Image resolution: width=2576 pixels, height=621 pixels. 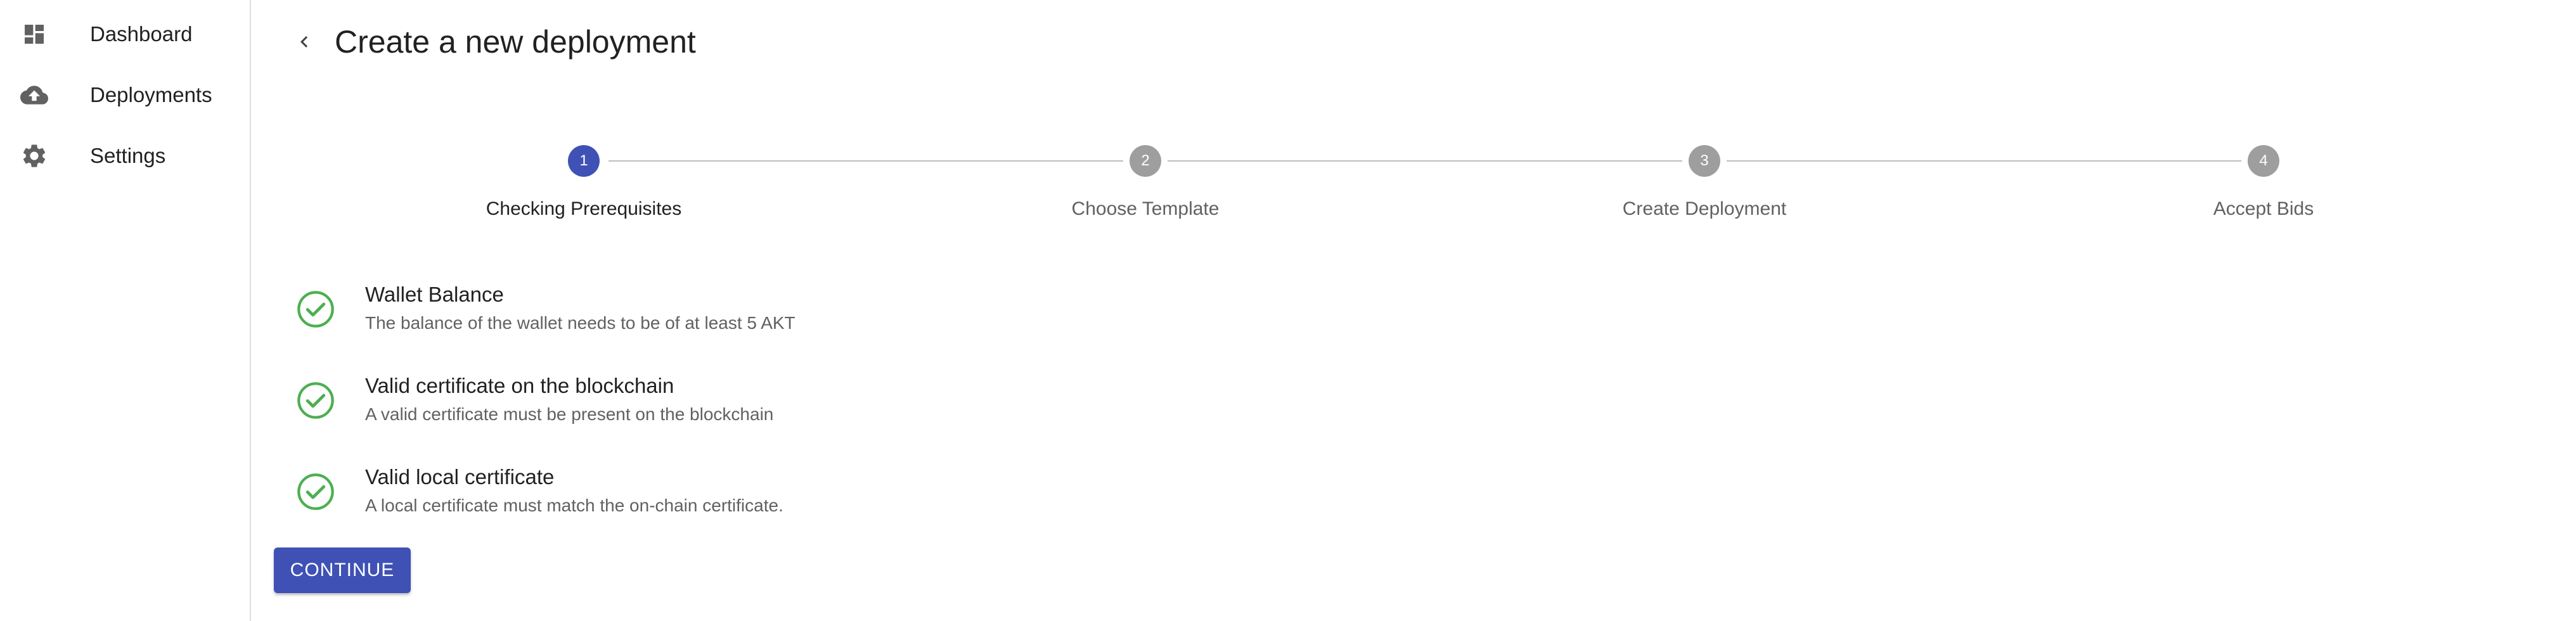 I want to click on step-4-label: Accept Bids, so click(x=2263, y=208).